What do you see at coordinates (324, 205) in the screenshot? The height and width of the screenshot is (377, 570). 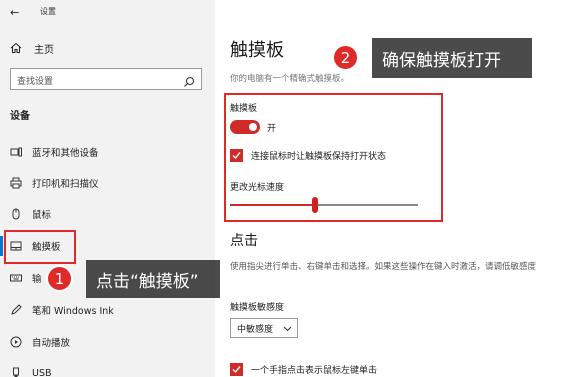 I see `cursor-speed-slider` at bounding box center [324, 205].